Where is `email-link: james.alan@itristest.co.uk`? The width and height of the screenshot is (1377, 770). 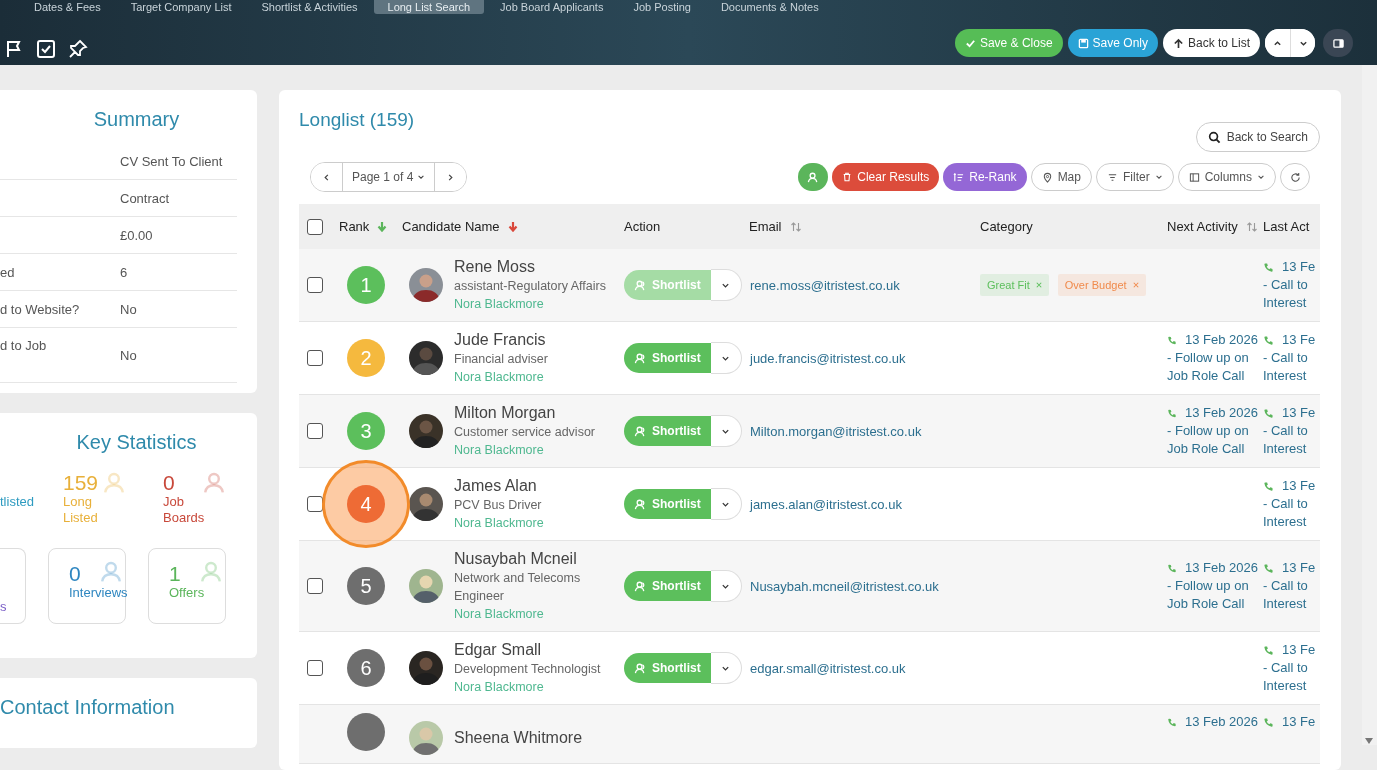
email-link: james.alan@itristest.co.uk is located at coordinates (826, 504).